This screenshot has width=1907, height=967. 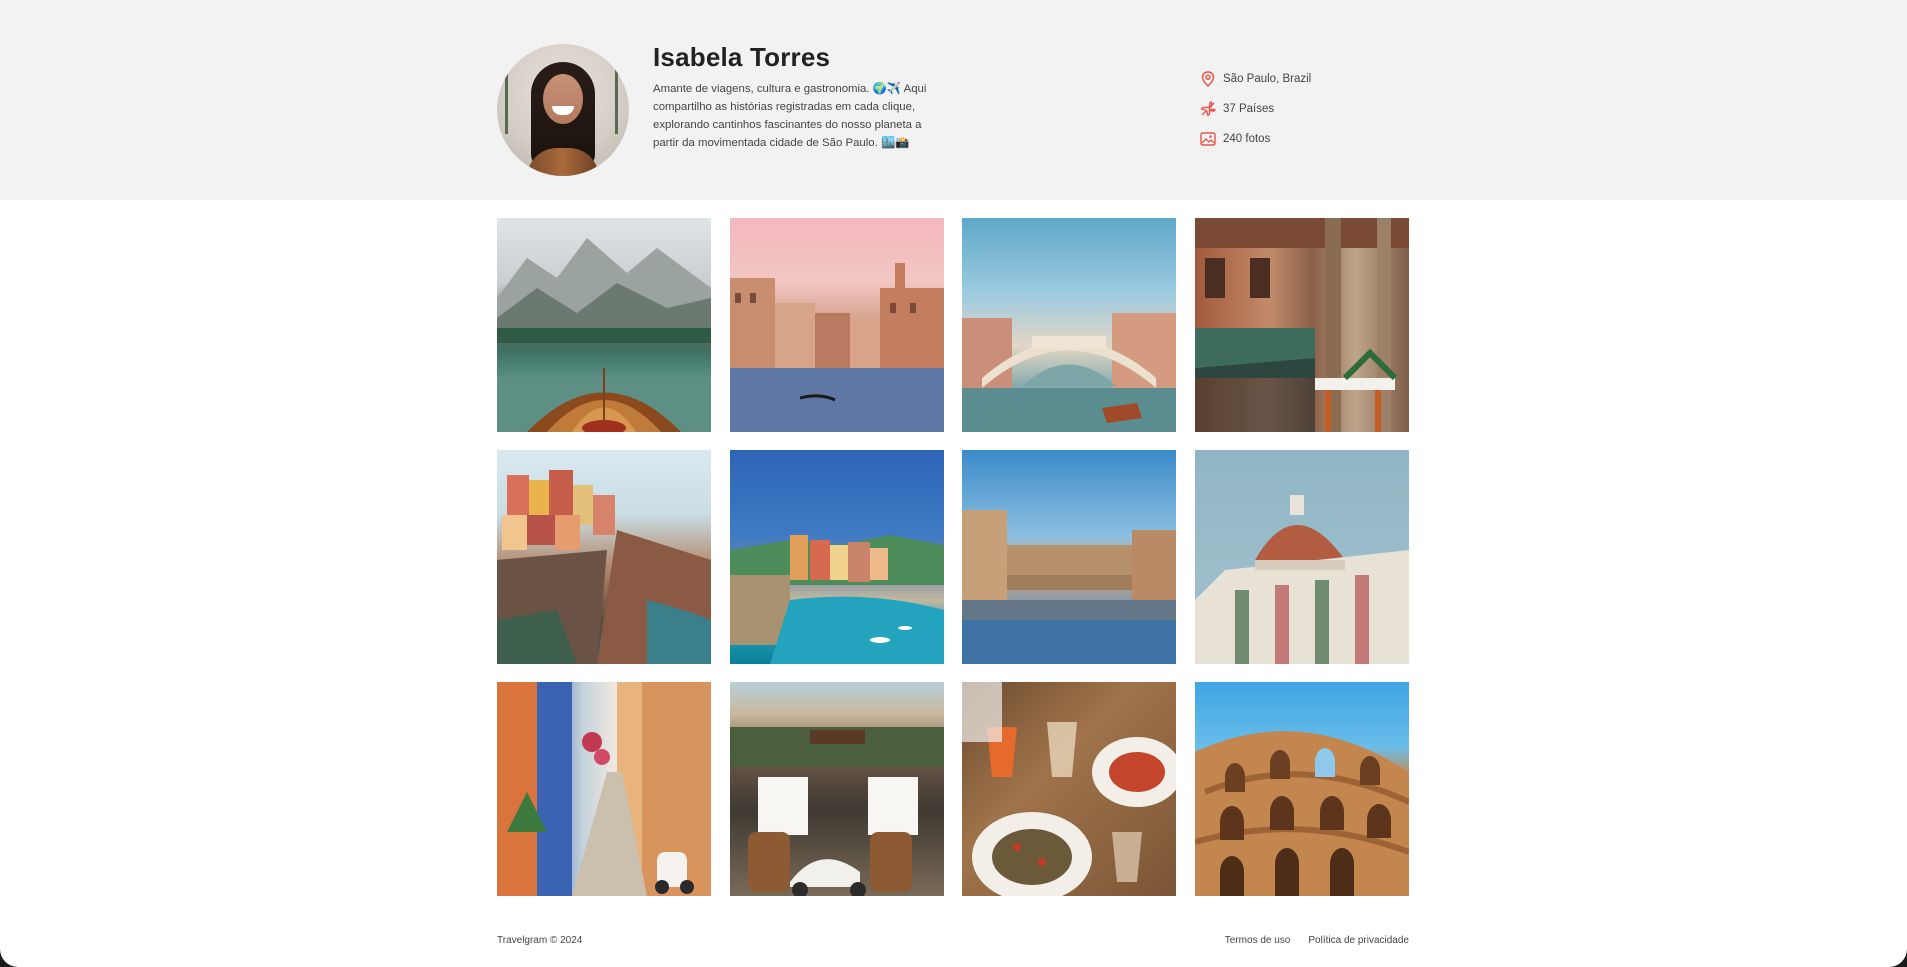 I want to click on profile-name: Isabela Torres, so click(x=742, y=57).